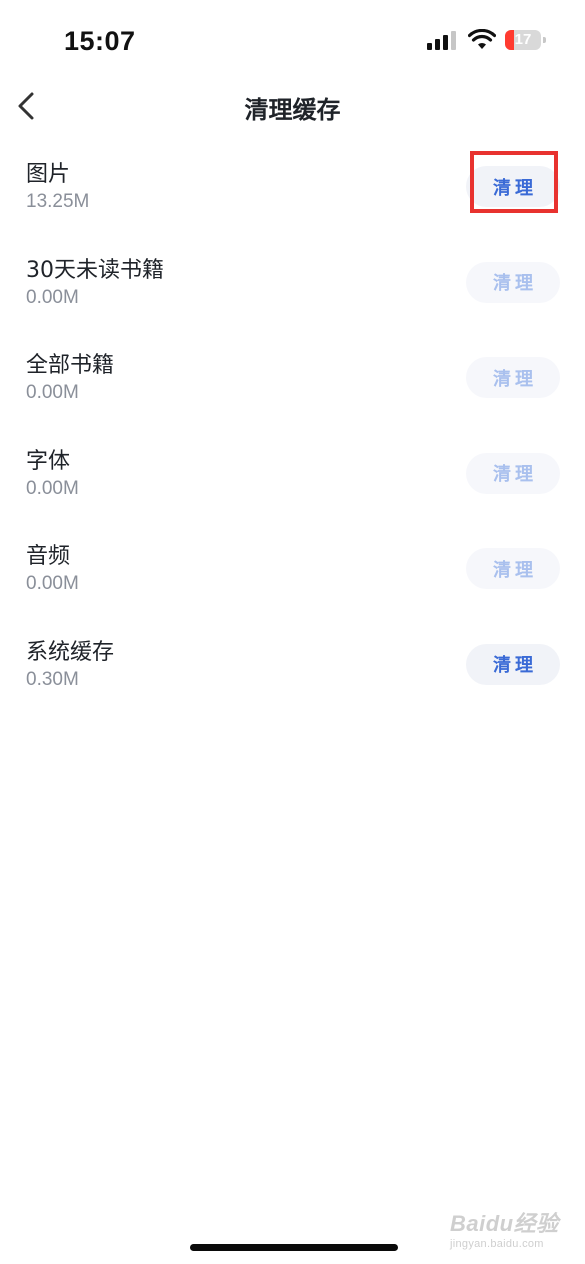  Describe the element at coordinates (513, 473) in the screenshot. I see `clean-fonts-button: 清理` at that location.